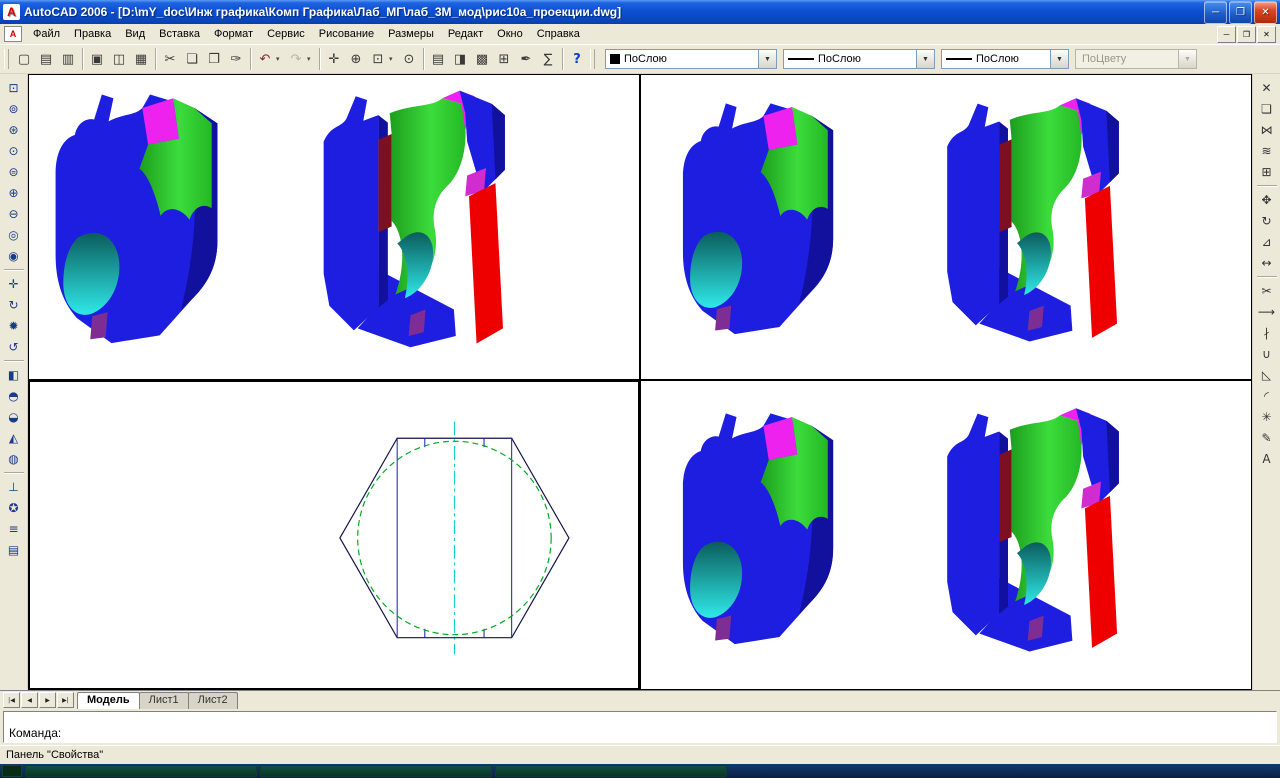  I want to click on plot-preview-button: ◫, so click(119, 59).